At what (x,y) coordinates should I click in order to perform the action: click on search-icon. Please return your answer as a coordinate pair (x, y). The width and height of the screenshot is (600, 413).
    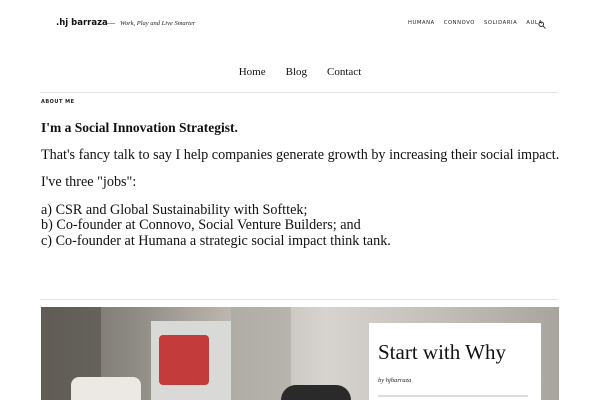
    Looking at the image, I should click on (542, 25).